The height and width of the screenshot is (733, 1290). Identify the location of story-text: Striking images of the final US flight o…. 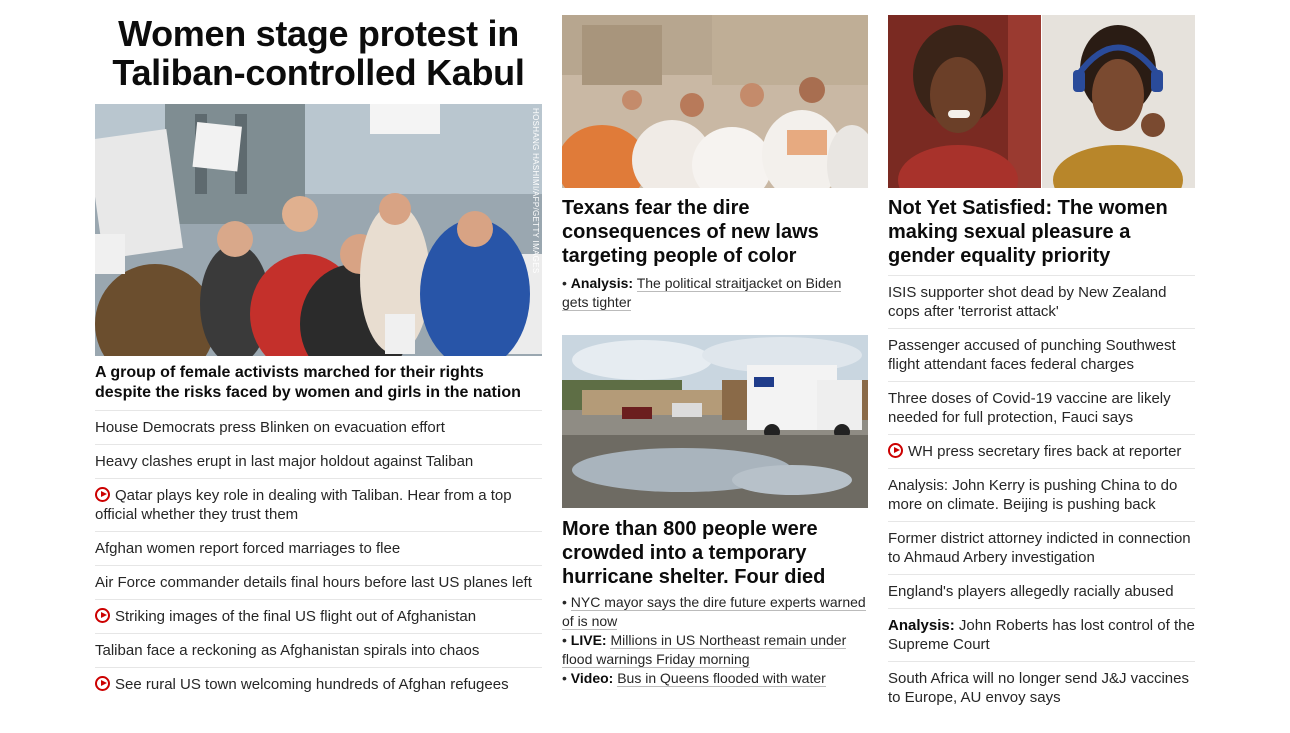
(295, 616).